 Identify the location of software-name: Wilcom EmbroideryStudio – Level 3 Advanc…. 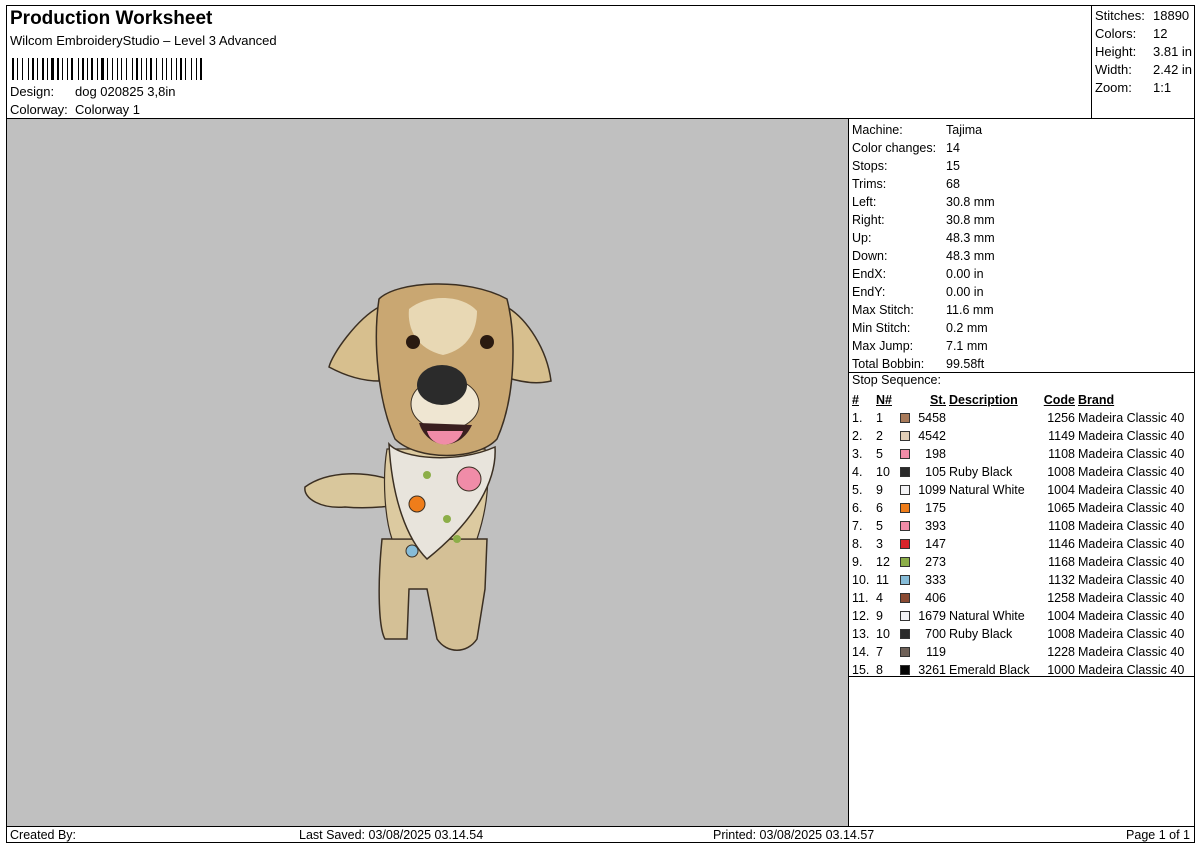
(143, 40).